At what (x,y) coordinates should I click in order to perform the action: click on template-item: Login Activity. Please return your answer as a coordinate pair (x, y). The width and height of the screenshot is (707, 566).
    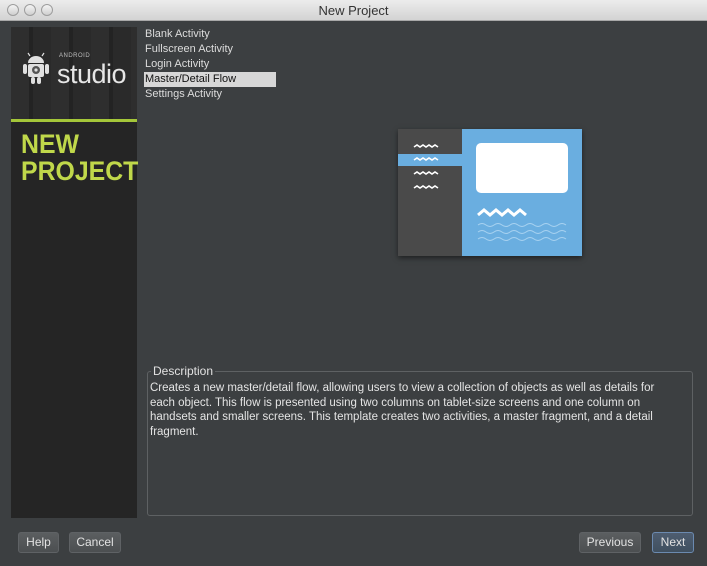
    Looking at the image, I should click on (210, 64).